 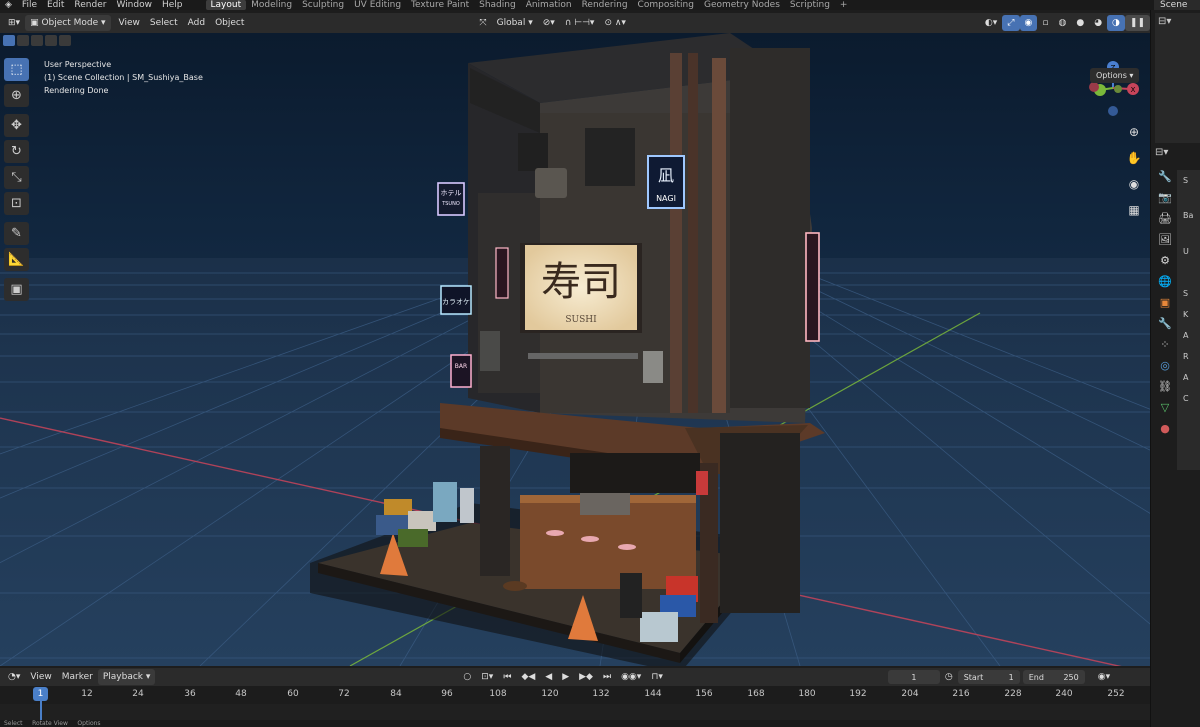 I want to click on timeline-view-menu: View, so click(x=40, y=677).